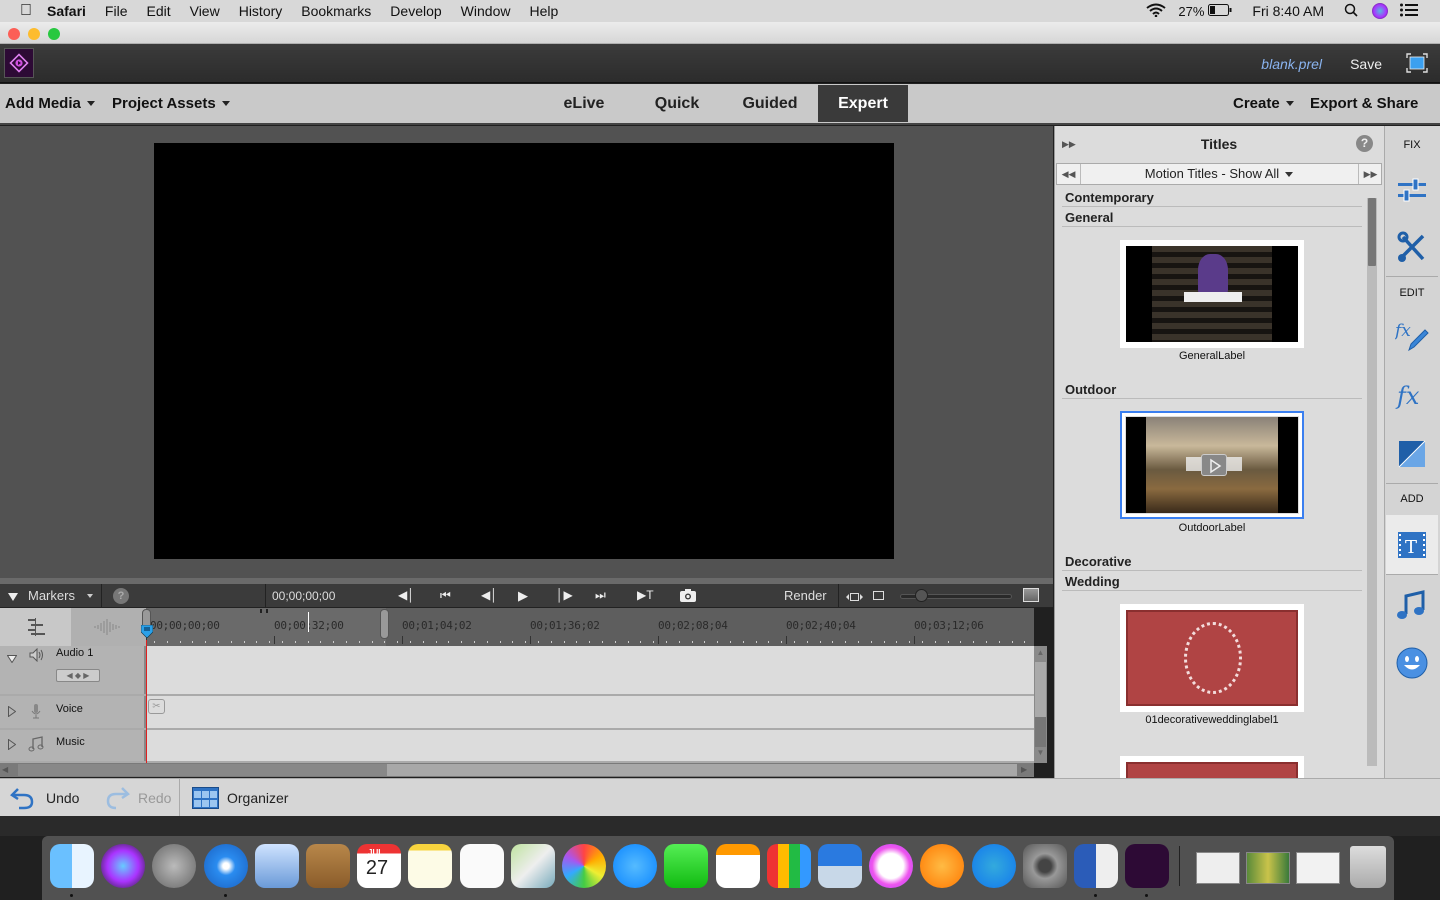 The height and width of the screenshot is (900, 1440). I want to click on wifi-icon, so click(1157, 11).